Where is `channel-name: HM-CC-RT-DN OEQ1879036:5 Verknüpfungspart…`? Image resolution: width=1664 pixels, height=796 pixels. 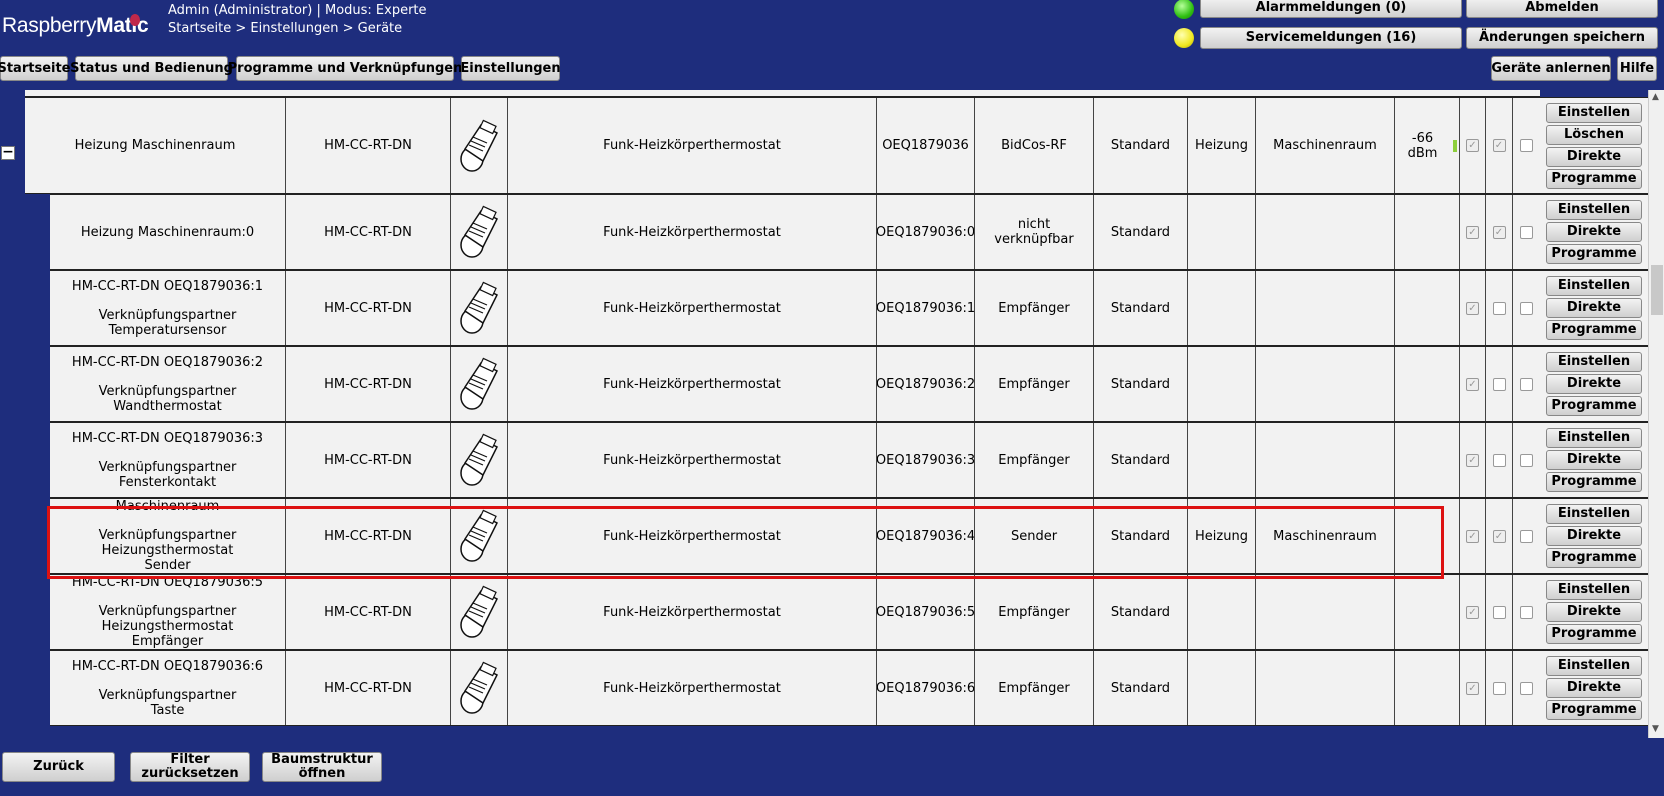
channel-name: HM-CC-RT-DN OEQ1879036:5 Verknüpfungspart… is located at coordinates (168, 612).